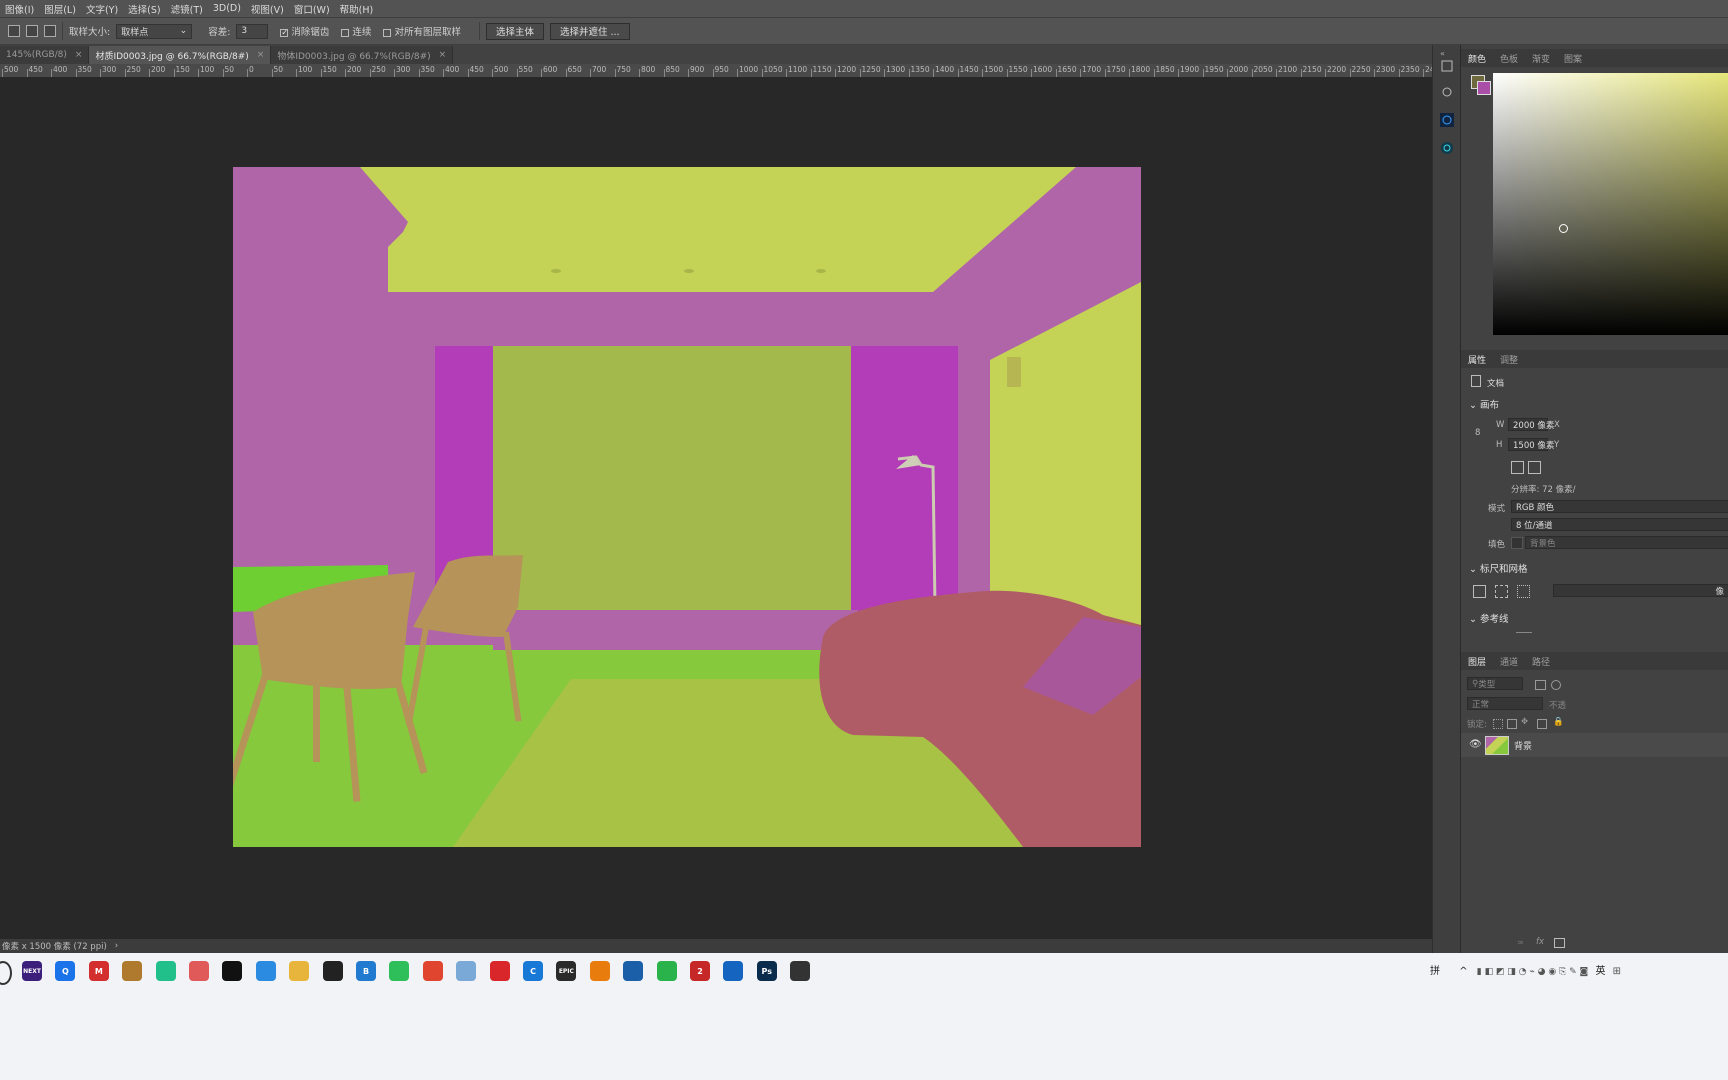 The image size is (1728, 1080). Describe the element at coordinates (1531, 444) in the screenshot. I see `height-field: 1500 像素` at that location.